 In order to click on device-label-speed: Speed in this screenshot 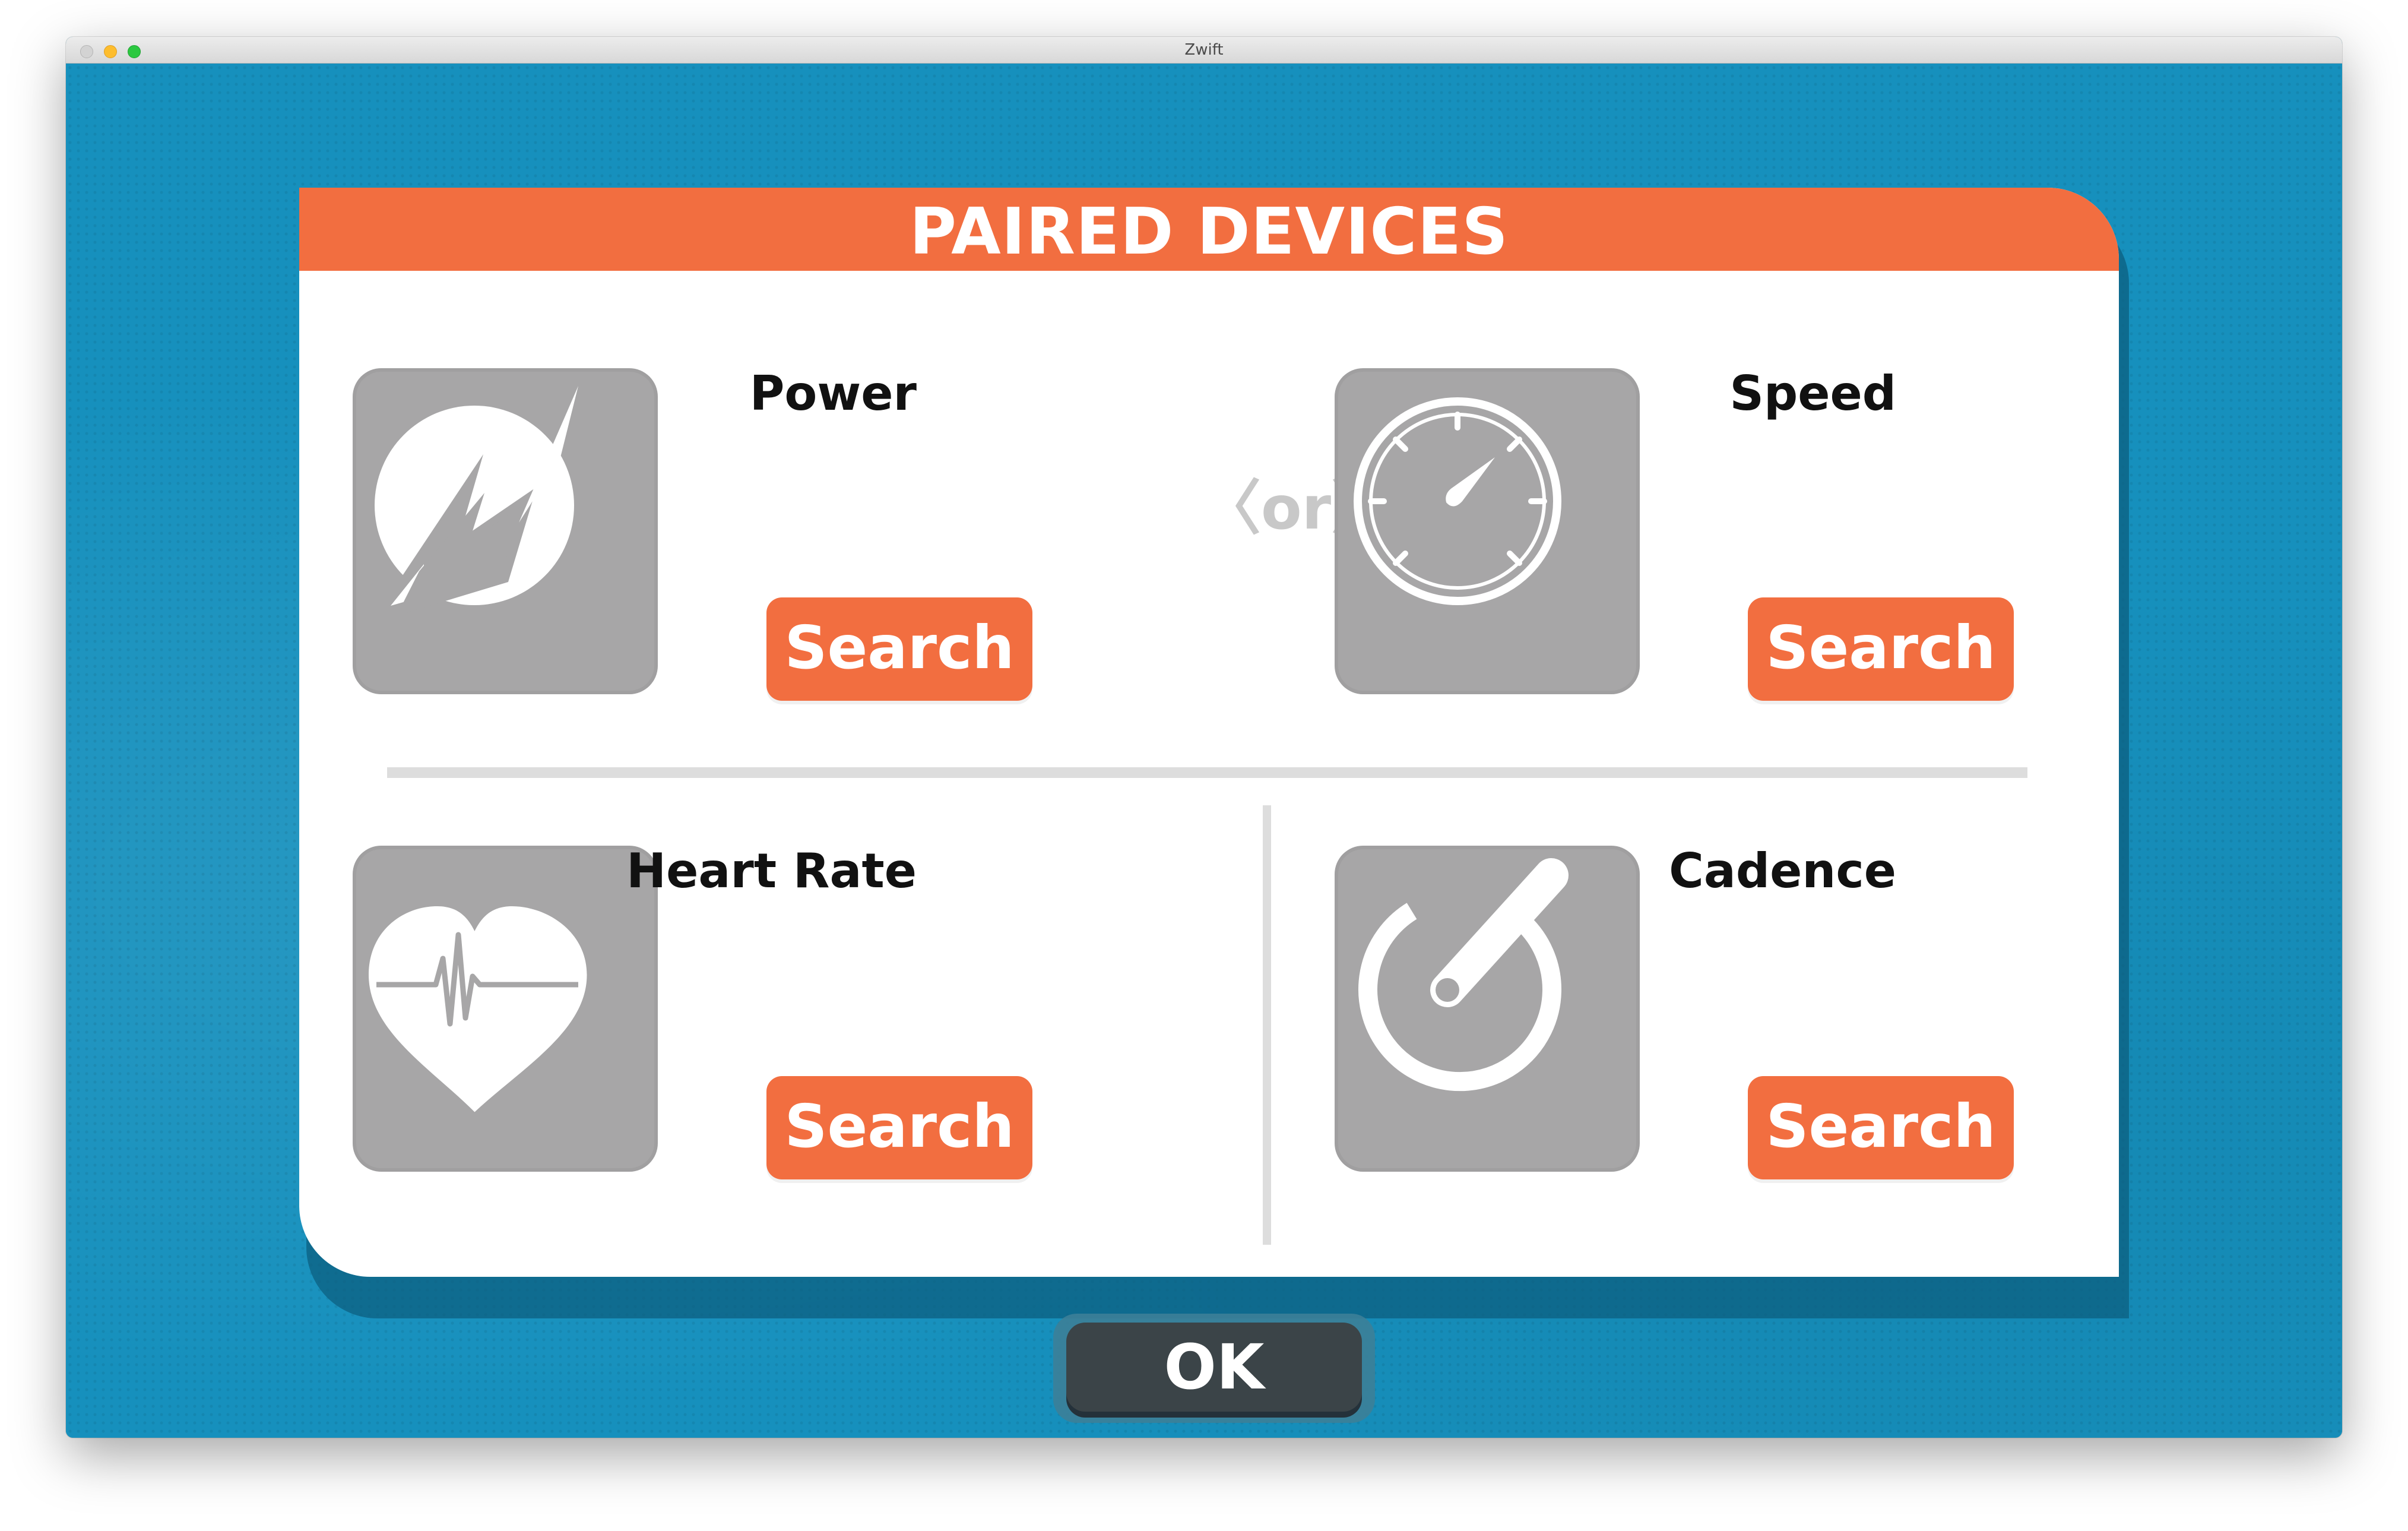, I will do `click(1813, 394)`.